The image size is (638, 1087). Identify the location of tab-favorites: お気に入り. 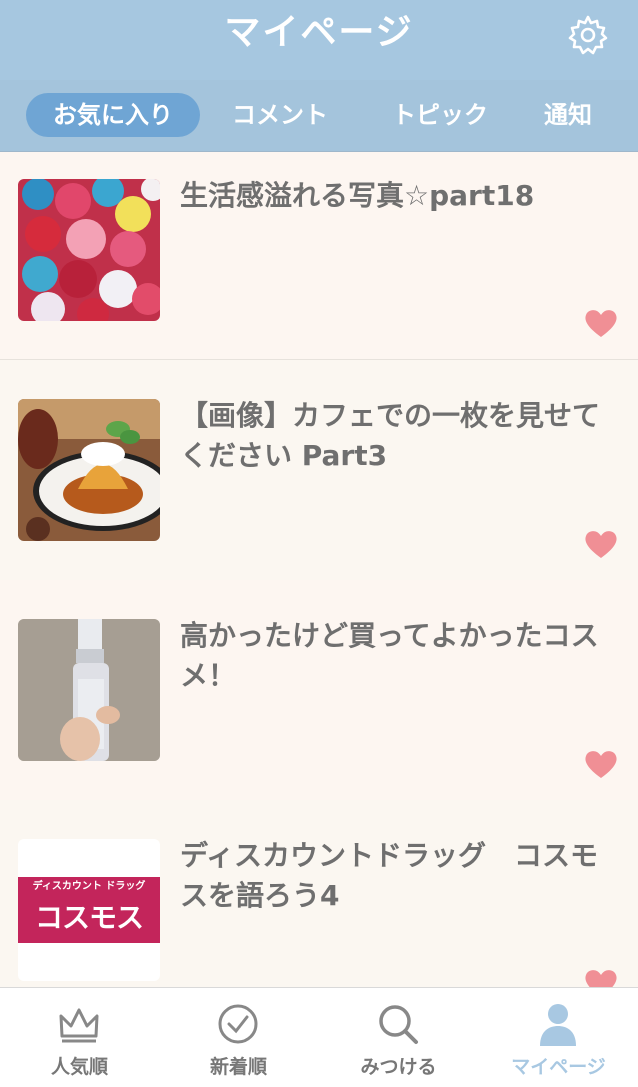
(113, 115).